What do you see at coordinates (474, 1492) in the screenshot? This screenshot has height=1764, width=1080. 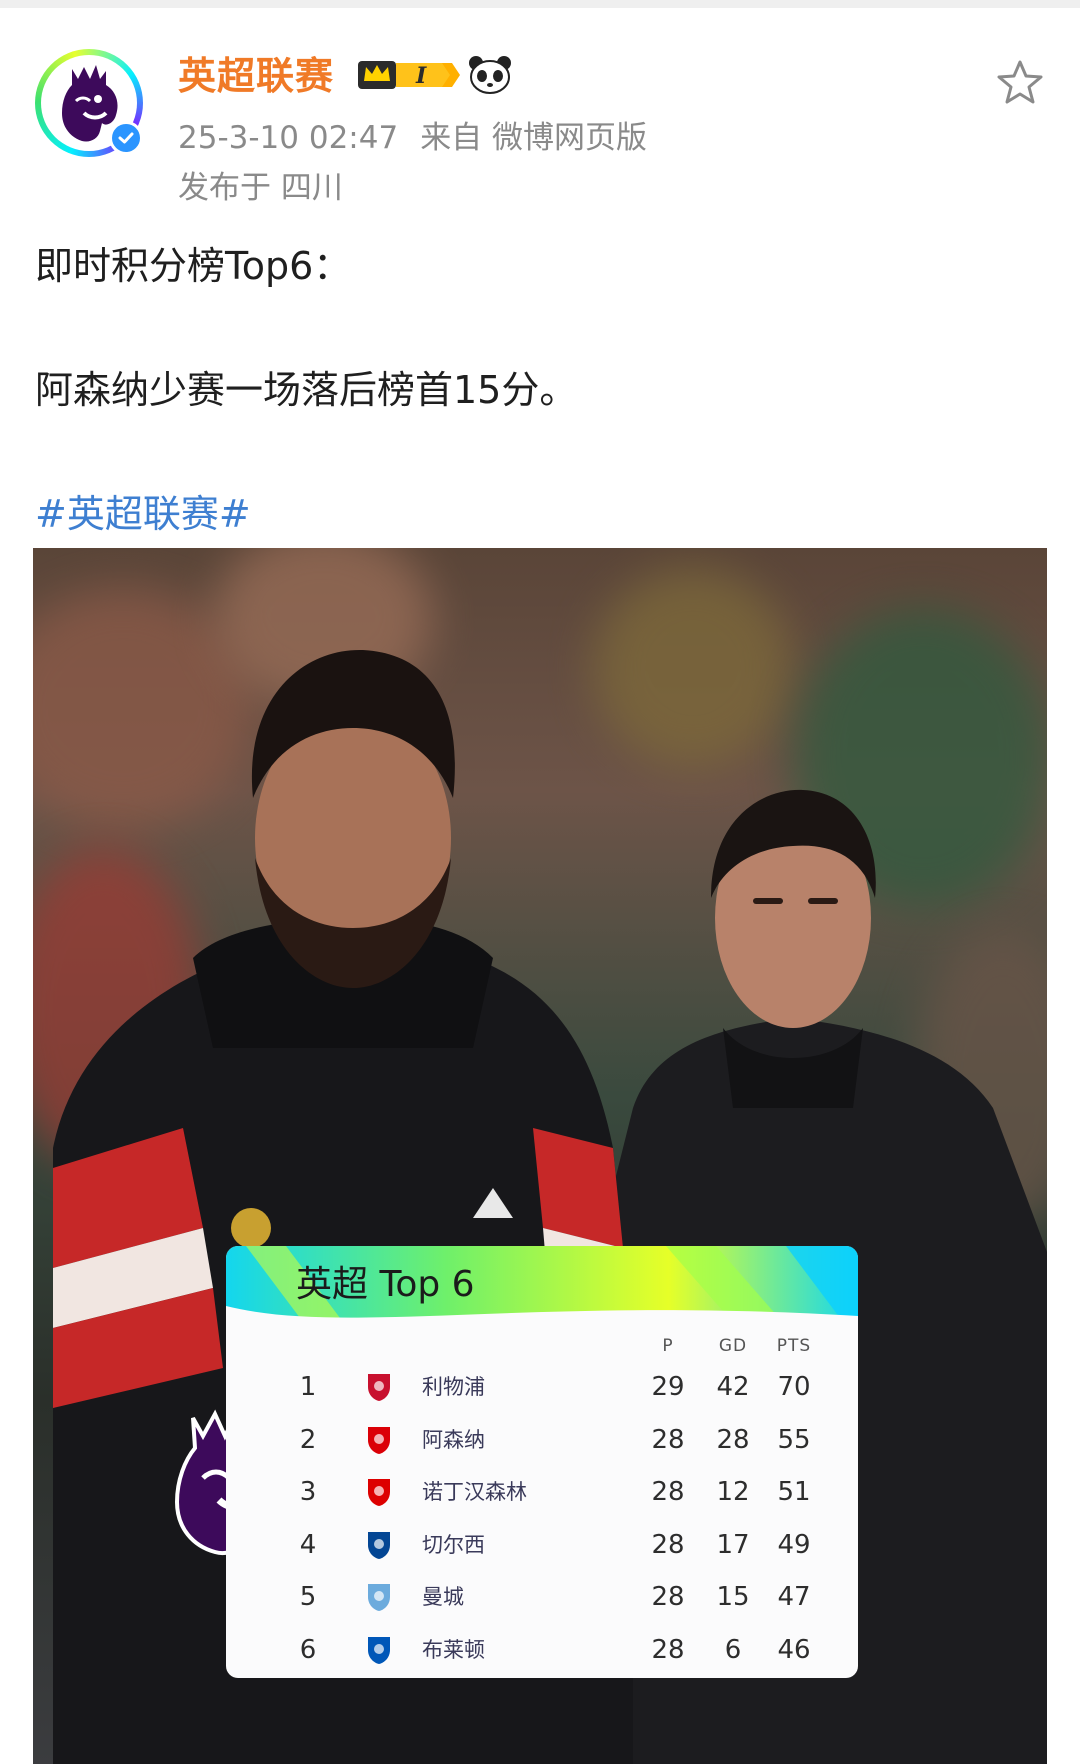 I see `team-name: 诺丁汉森林` at bounding box center [474, 1492].